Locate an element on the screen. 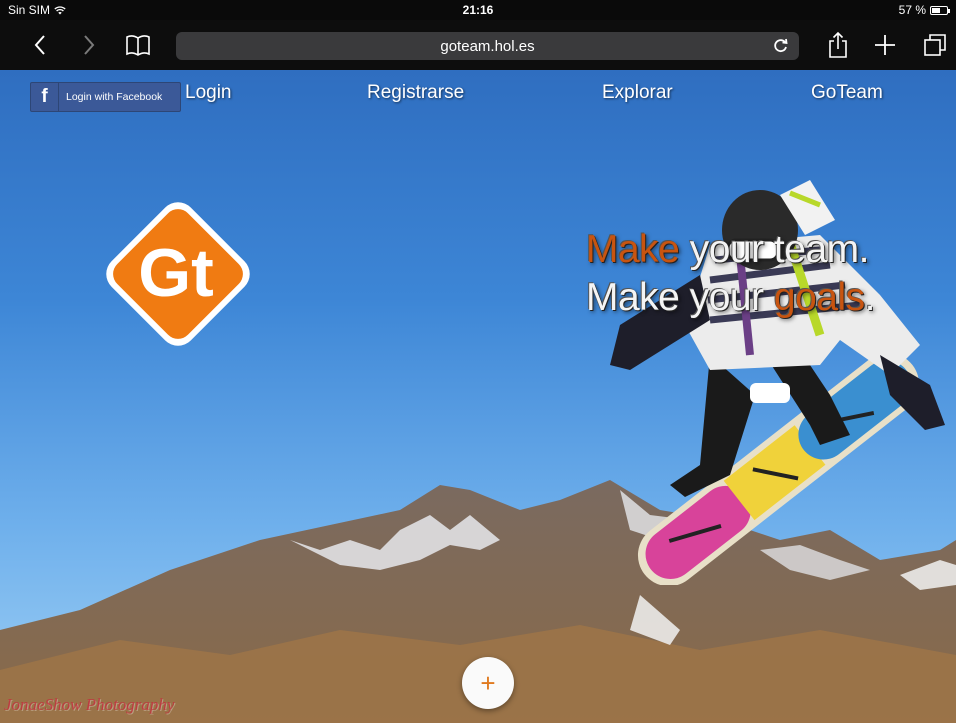  tabs-button is located at coordinates (935, 45).